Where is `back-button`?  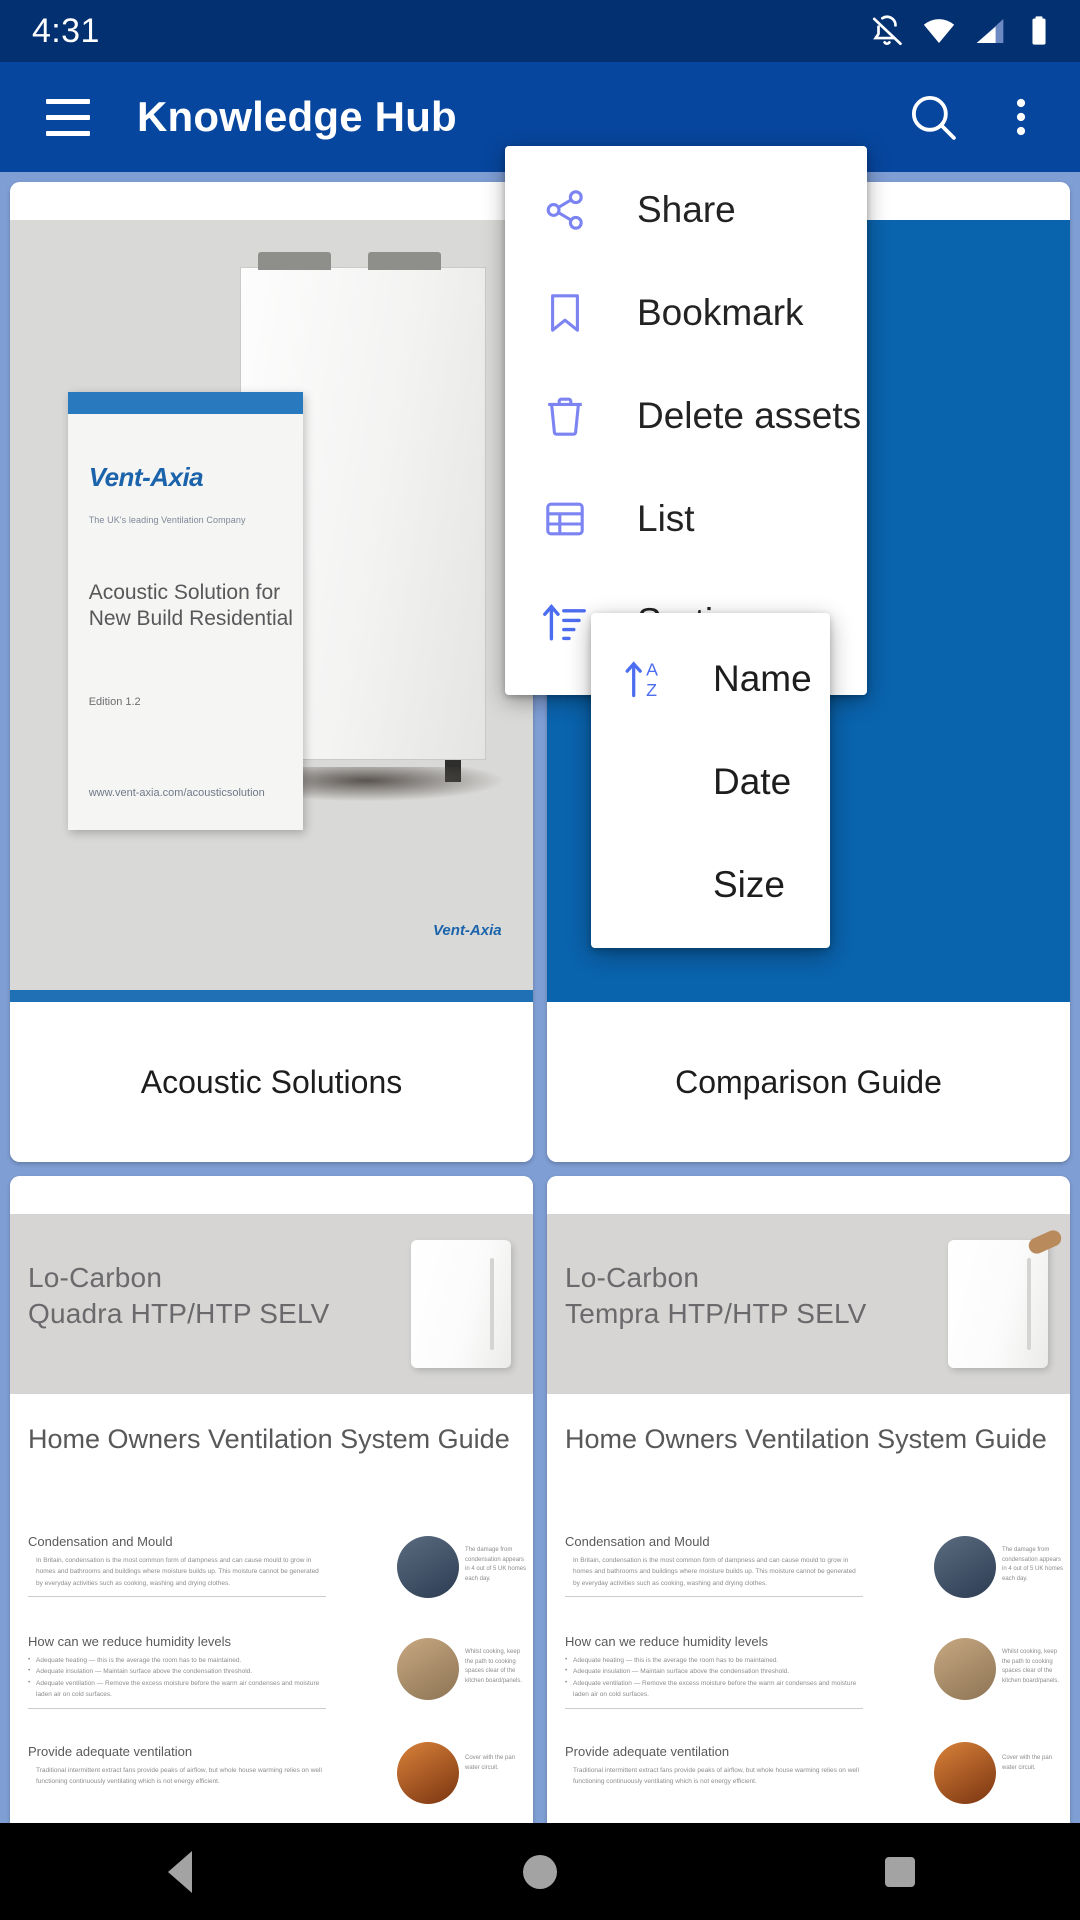 back-button is located at coordinates (180, 1871).